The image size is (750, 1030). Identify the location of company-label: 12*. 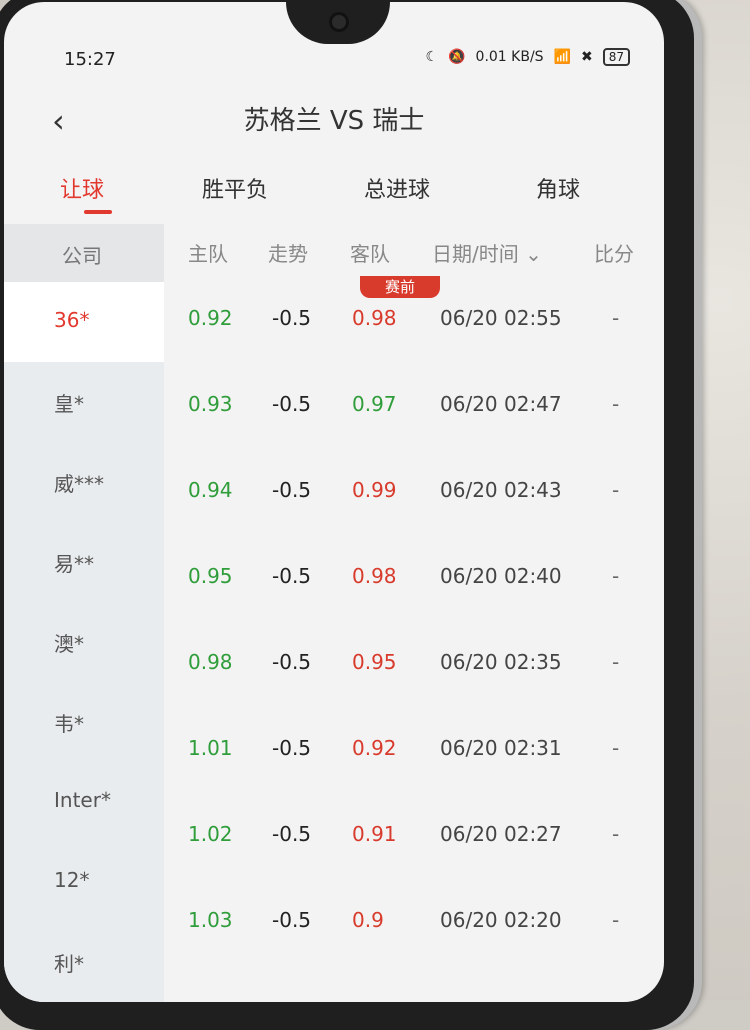
(72, 880).